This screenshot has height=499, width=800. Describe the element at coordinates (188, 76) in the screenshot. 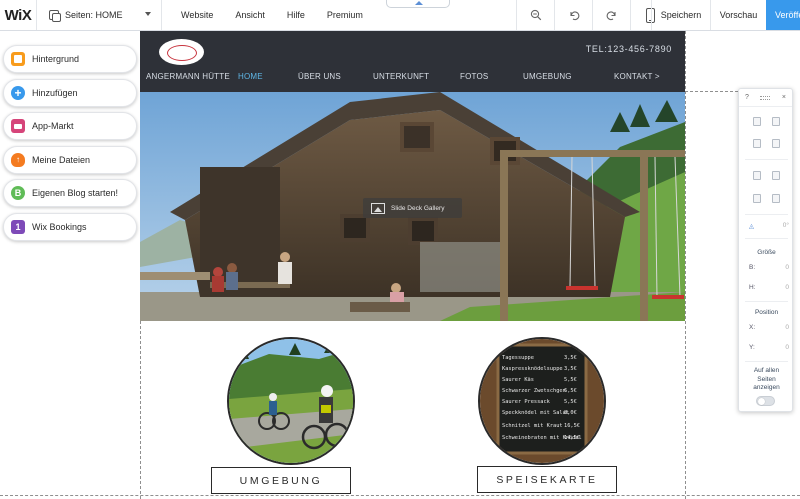

I see `site-name: ANGERMANN HÜTTE` at that location.